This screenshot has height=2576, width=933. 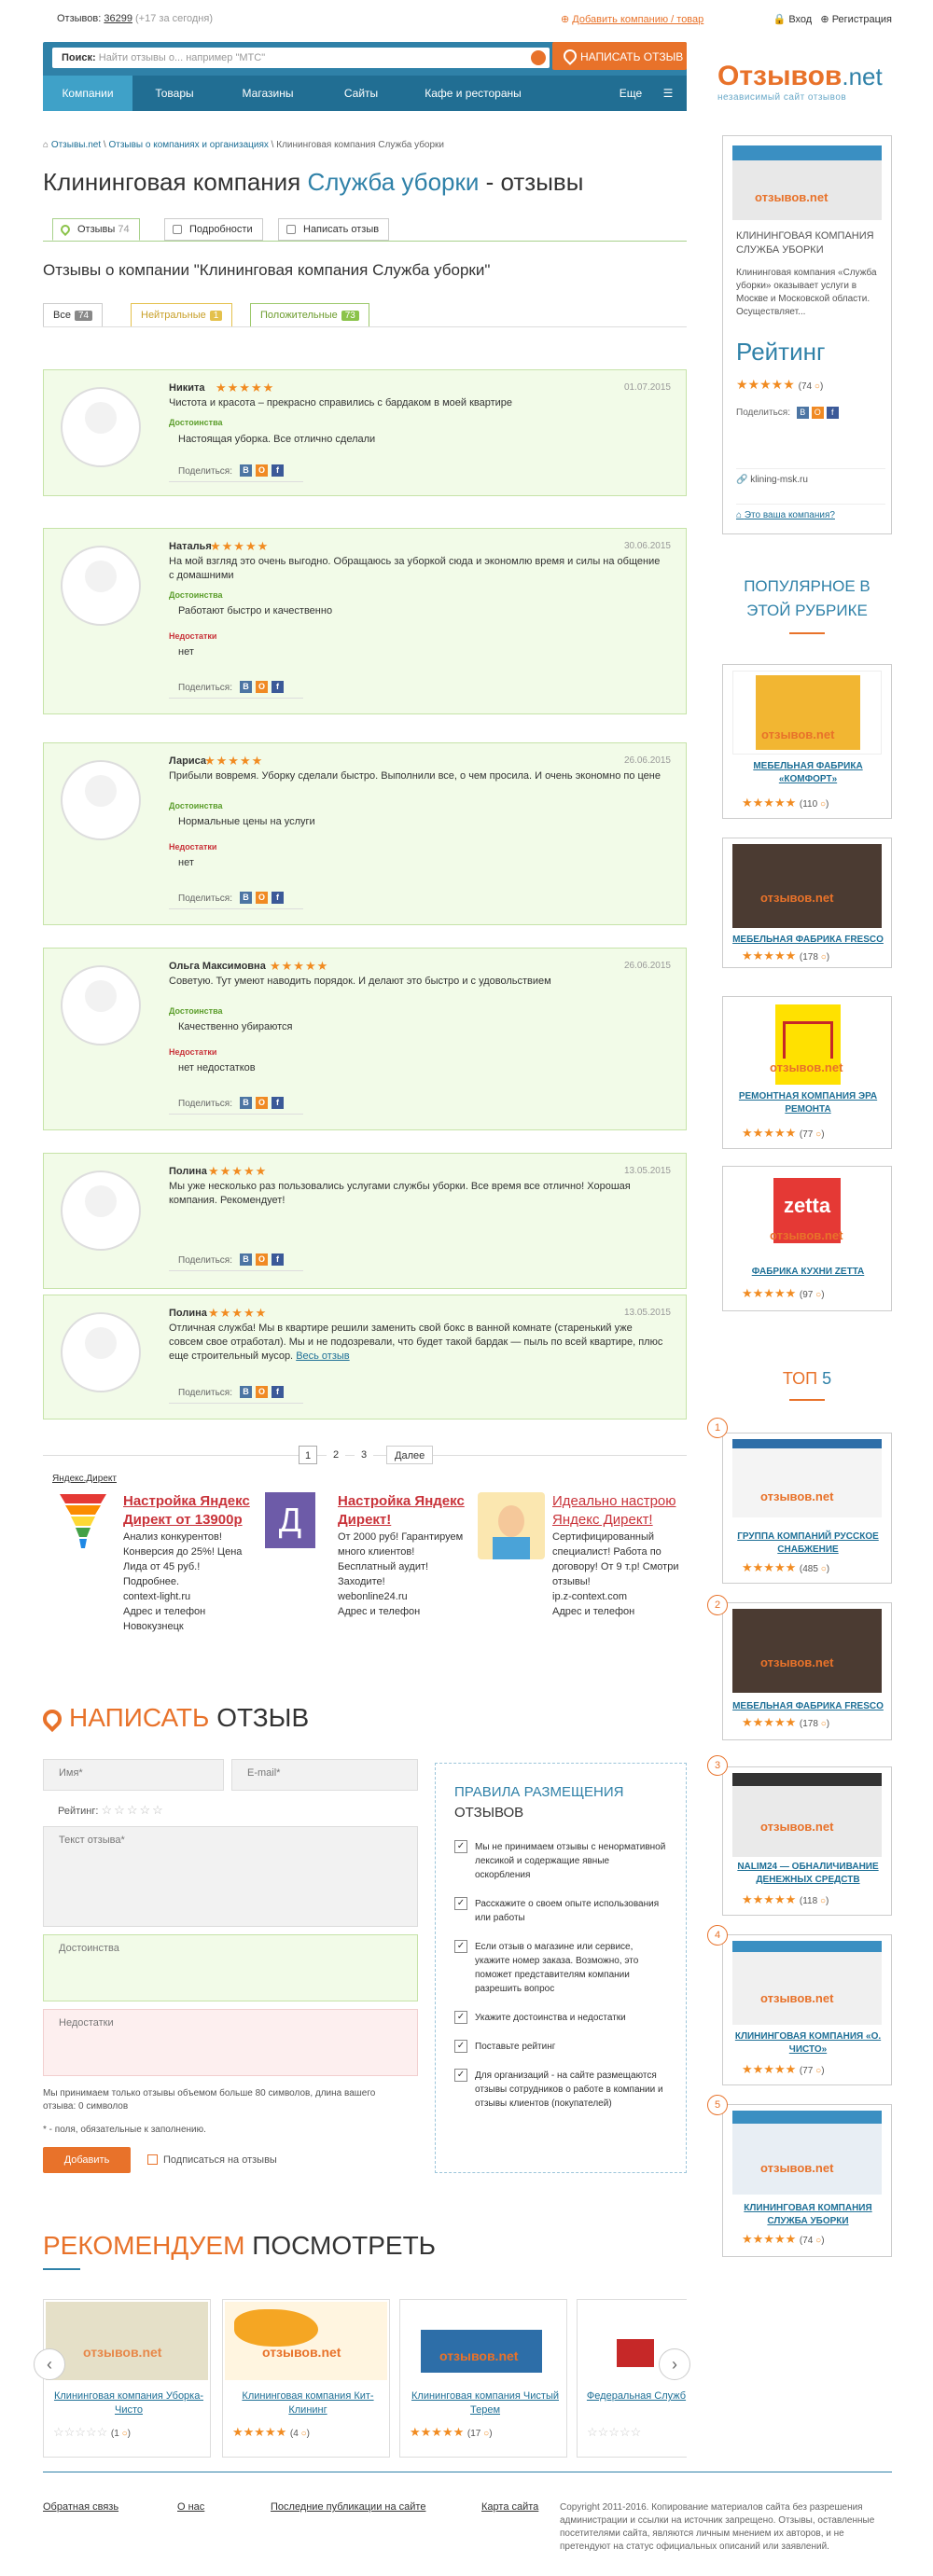 What do you see at coordinates (620, 56) in the screenshot?
I see `write-review-button: НАПИСАТЬ ОТЗЫВ` at bounding box center [620, 56].